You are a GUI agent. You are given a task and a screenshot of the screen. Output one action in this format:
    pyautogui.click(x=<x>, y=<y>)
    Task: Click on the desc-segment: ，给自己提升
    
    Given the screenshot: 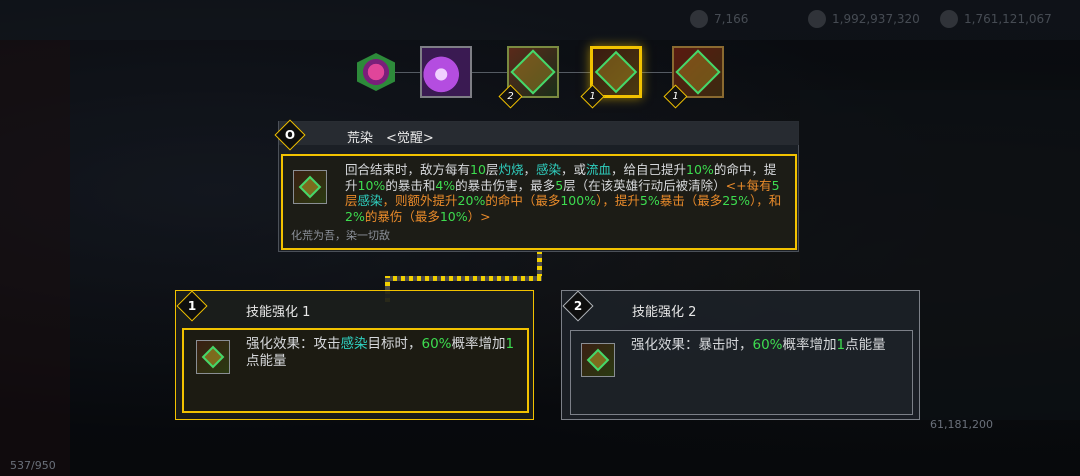 What is the action you would take?
    pyautogui.click(x=649, y=169)
    